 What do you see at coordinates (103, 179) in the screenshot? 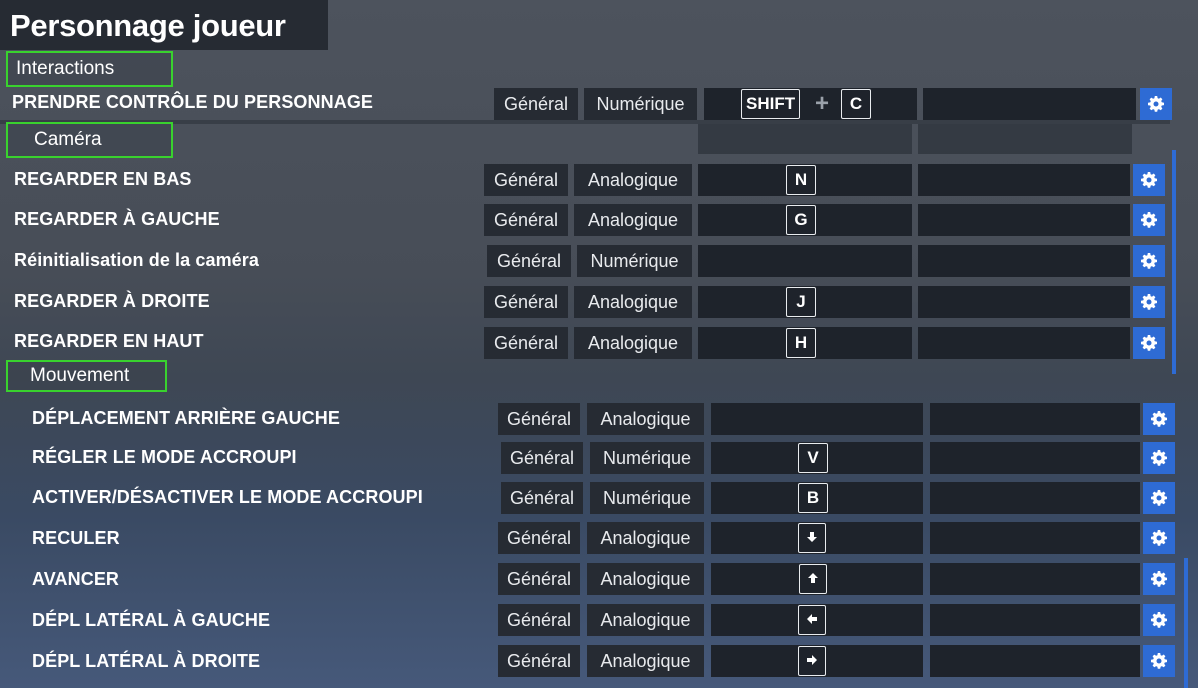
I see `binding-label: REGARDER EN BAS` at bounding box center [103, 179].